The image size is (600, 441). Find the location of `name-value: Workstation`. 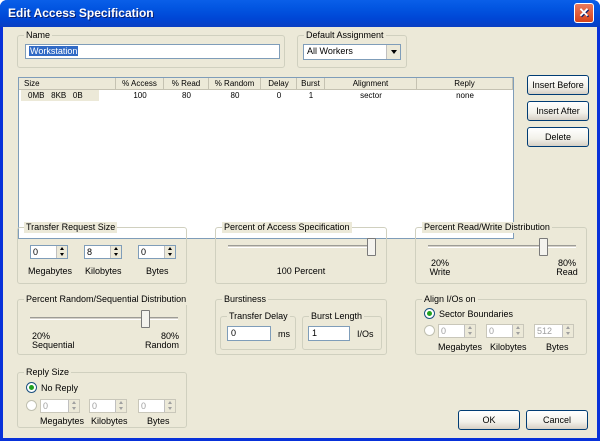

name-value: Workstation is located at coordinates (54, 51).